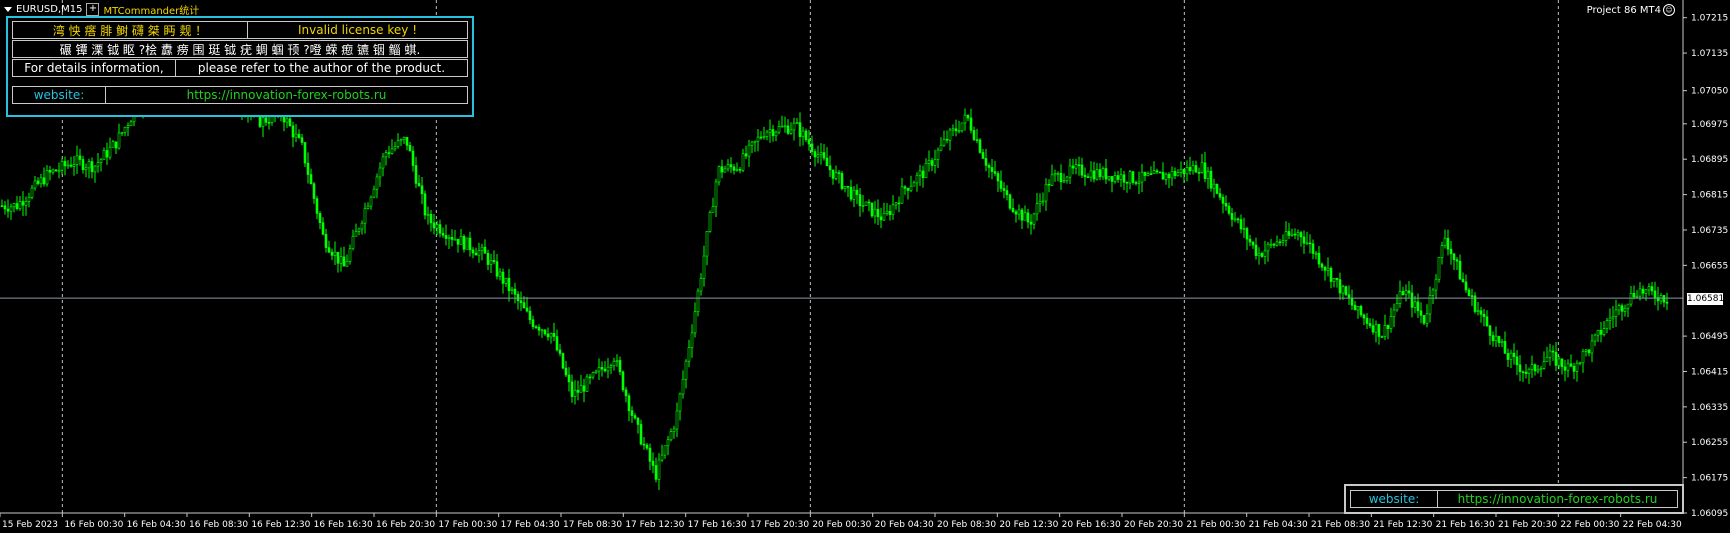 This screenshot has height=533, width=1730. What do you see at coordinates (93, 9) in the screenshot?
I see `add-indicator-button: +` at bounding box center [93, 9].